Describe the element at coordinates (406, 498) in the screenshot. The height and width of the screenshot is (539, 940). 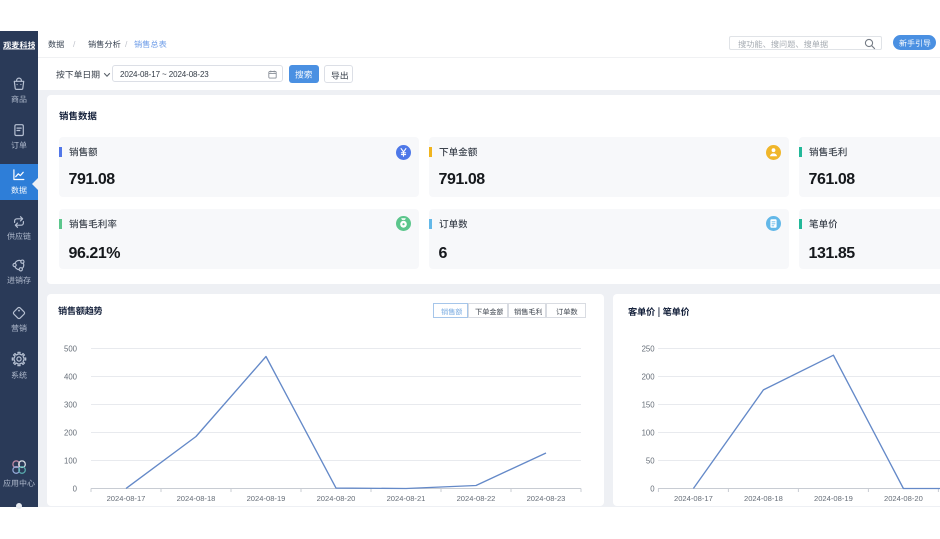
I see `svg-text: 2024-08-21` at that location.